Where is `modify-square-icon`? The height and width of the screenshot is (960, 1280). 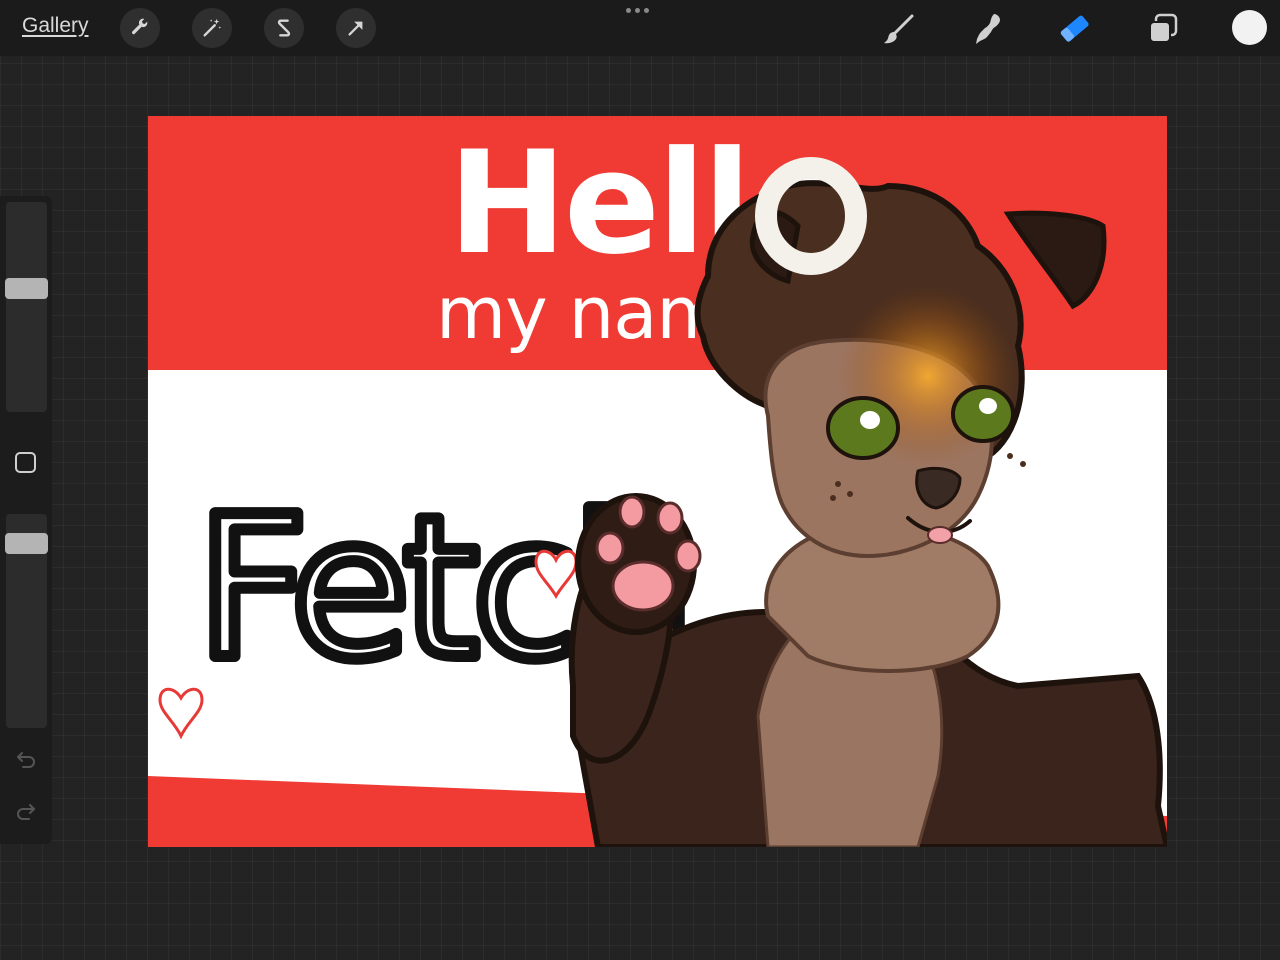
modify-square-icon is located at coordinates (25, 462).